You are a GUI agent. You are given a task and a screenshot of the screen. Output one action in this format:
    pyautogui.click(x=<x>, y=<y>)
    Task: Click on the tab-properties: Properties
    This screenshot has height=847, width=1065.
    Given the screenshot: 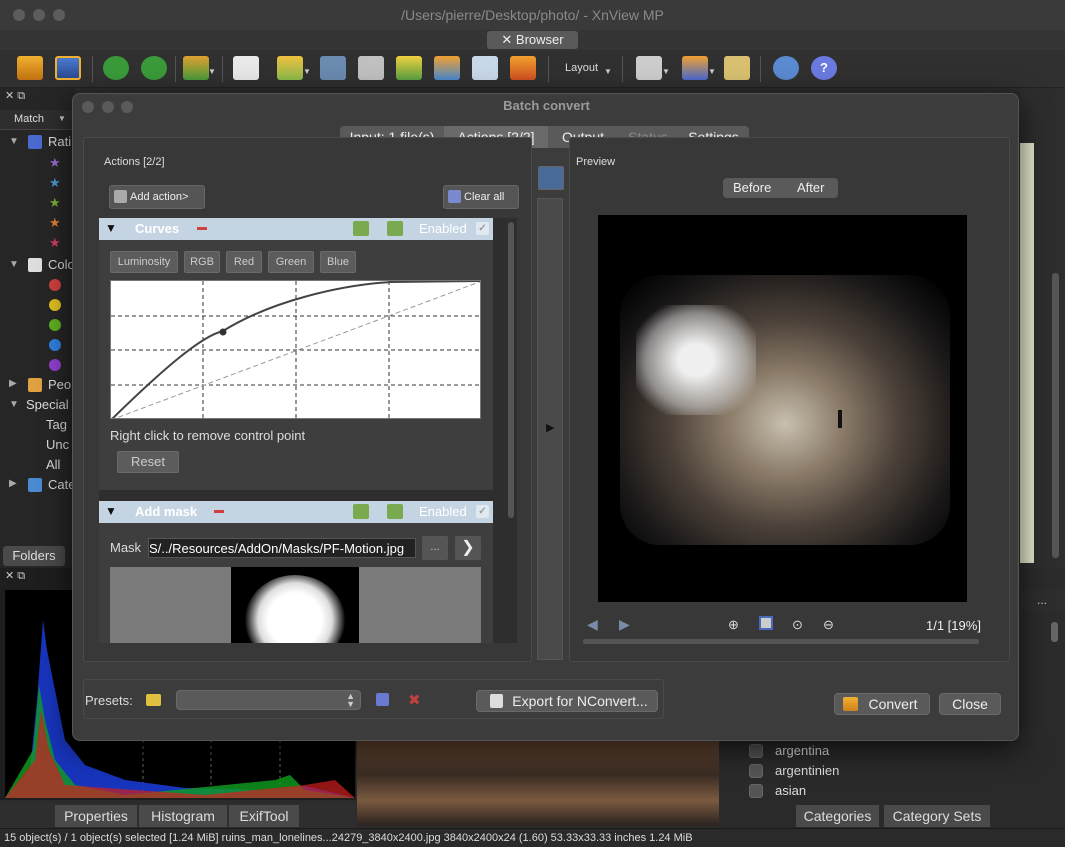 What is the action you would take?
    pyautogui.click(x=96, y=816)
    